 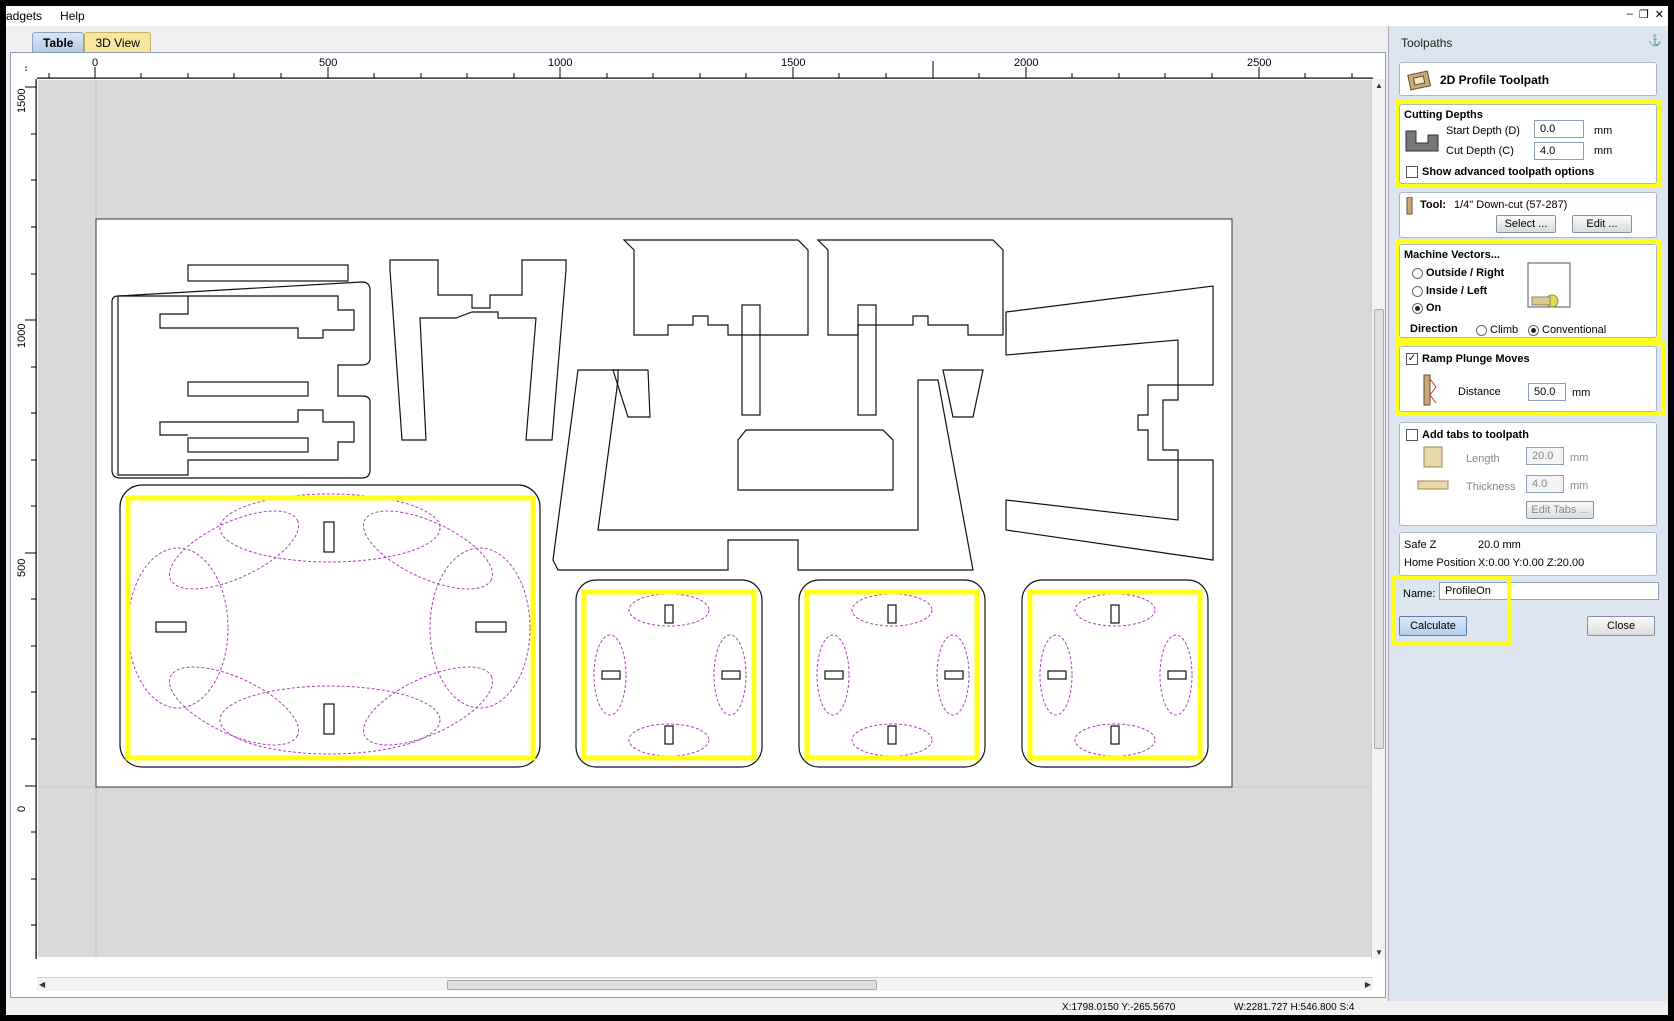 I want to click on safe-z-label: Safe Z, so click(x=1420, y=545).